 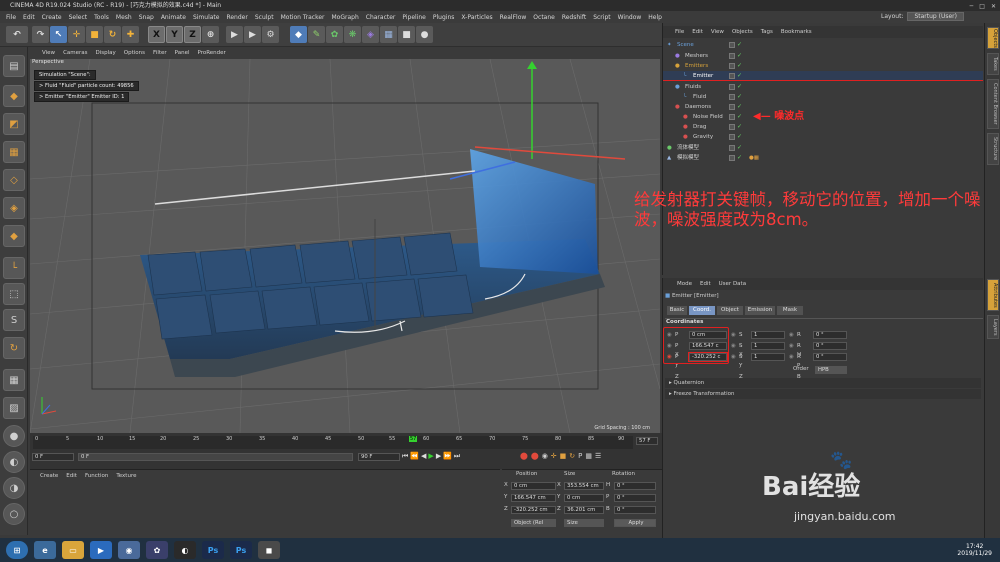 I want to click on floor-icon: ▦, so click(x=388, y=34).